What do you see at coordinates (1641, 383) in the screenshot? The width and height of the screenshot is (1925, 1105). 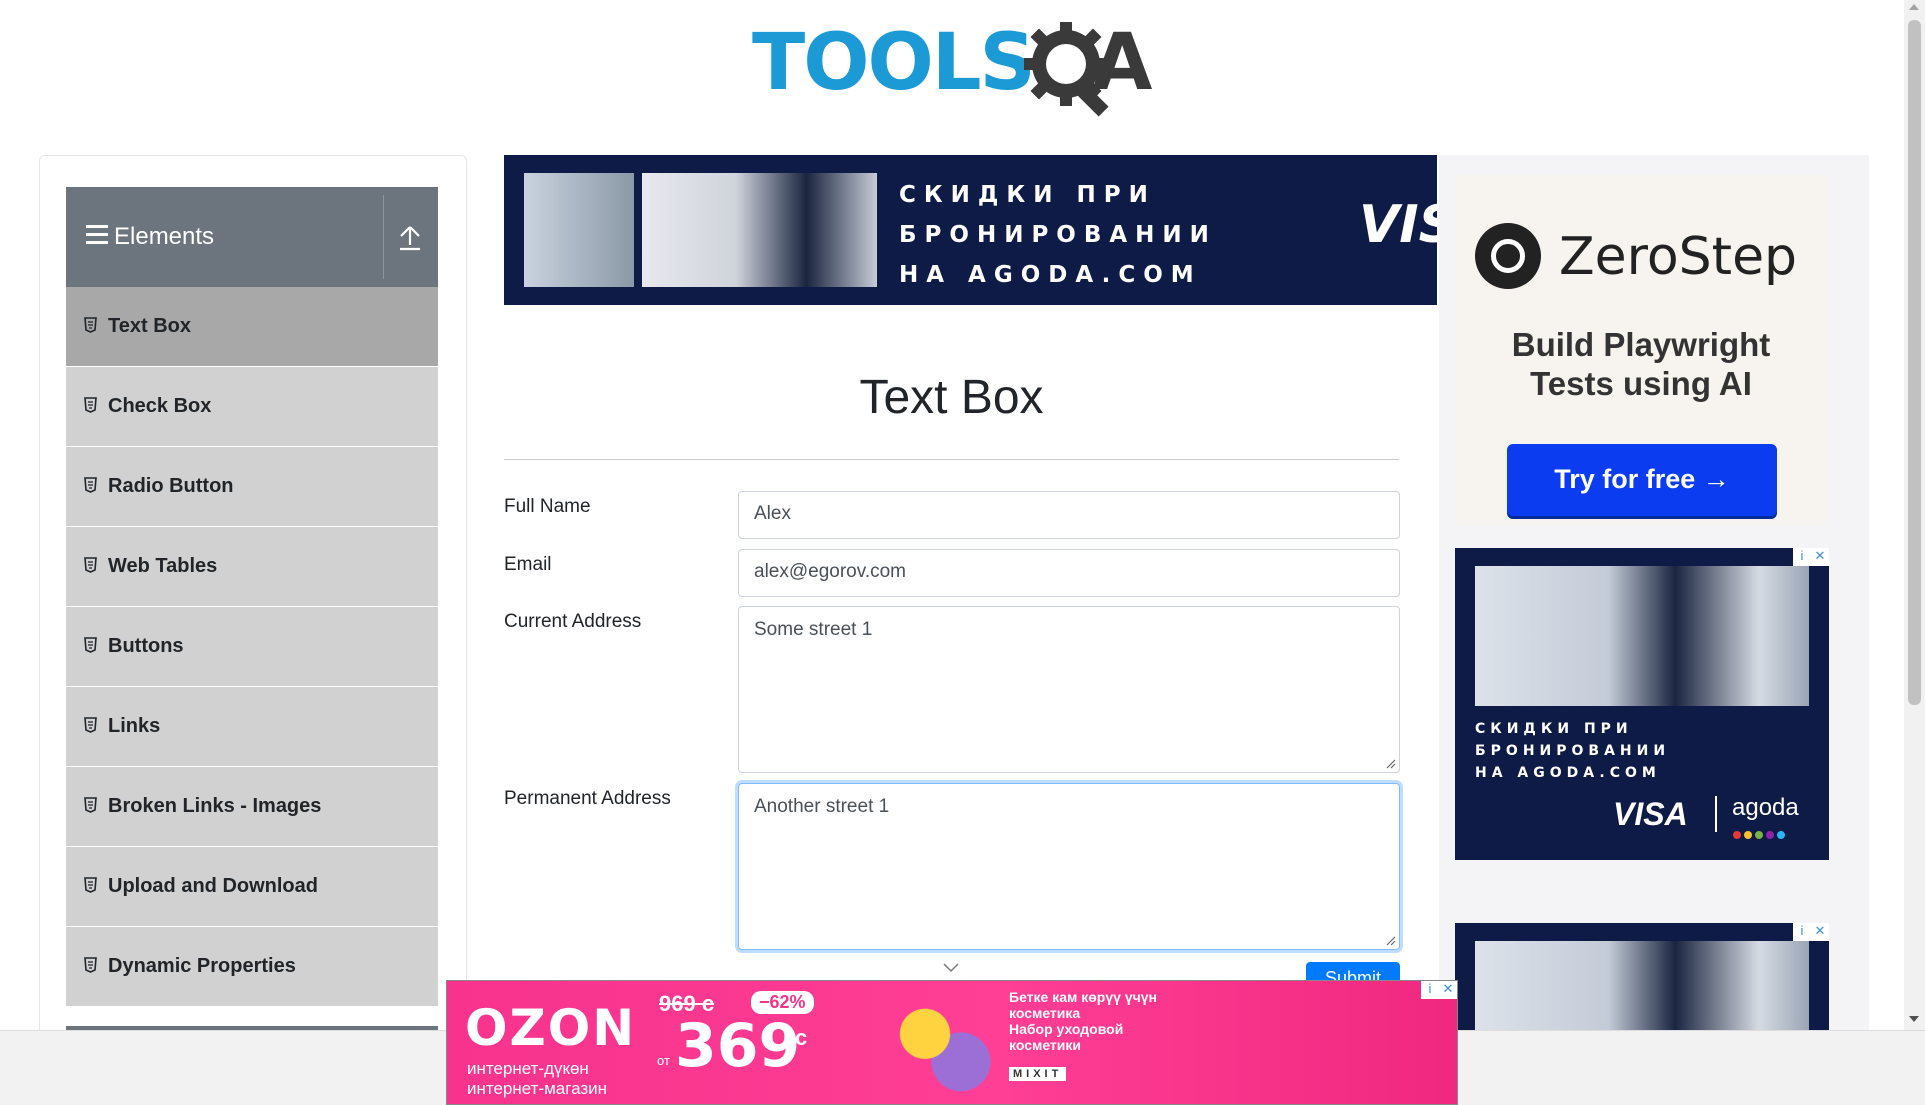 I see `tagline-line: Tests using AI` at bounding box center [1641, 383].